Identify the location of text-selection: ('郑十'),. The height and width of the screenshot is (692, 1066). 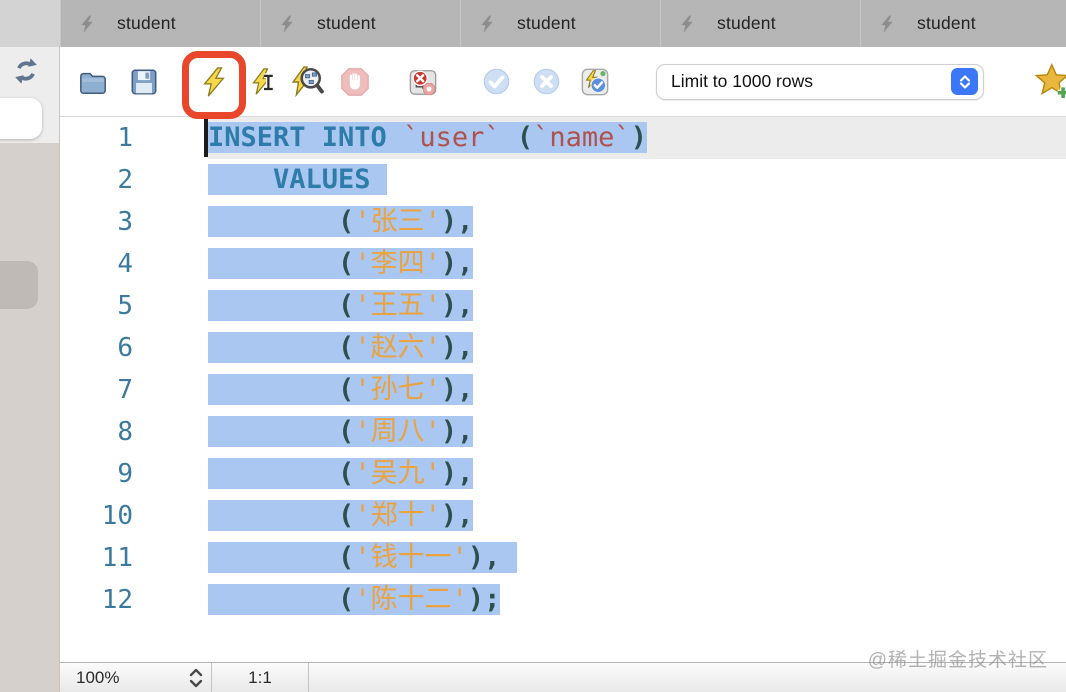
(341, 515).